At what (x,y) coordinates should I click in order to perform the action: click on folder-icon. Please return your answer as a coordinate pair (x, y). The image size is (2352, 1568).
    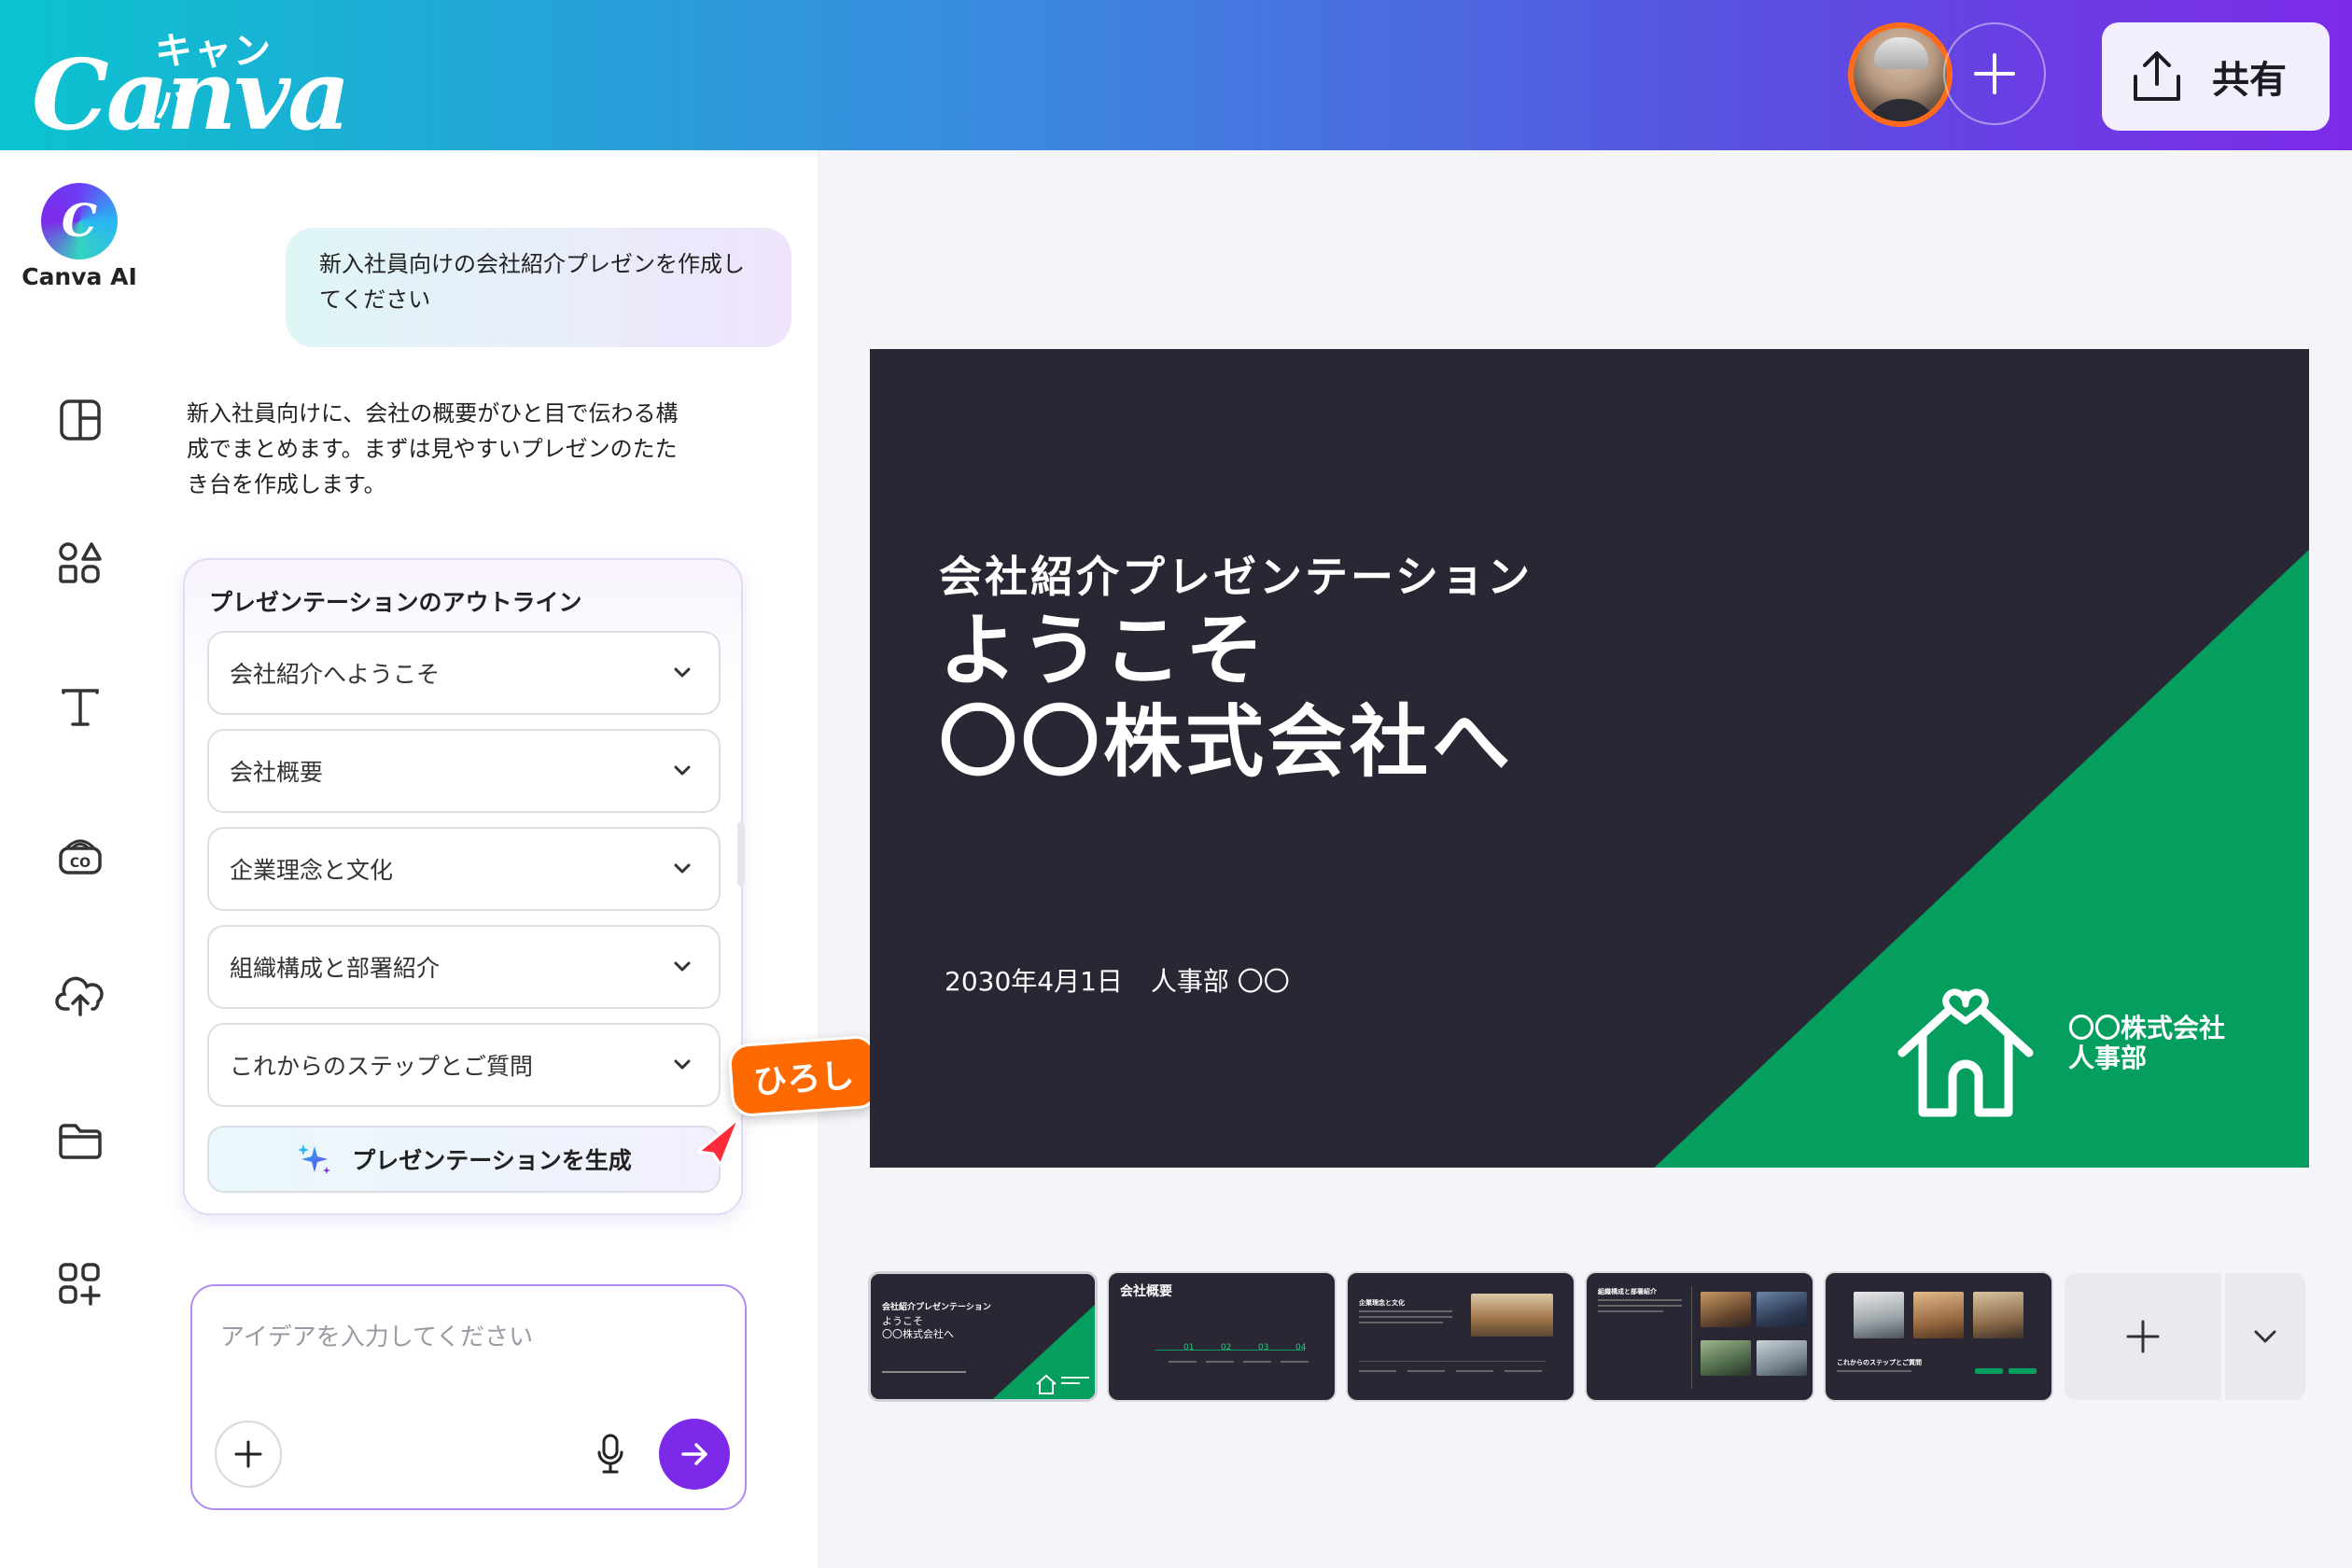
    Looking at the image, I should click on (80, 1141).